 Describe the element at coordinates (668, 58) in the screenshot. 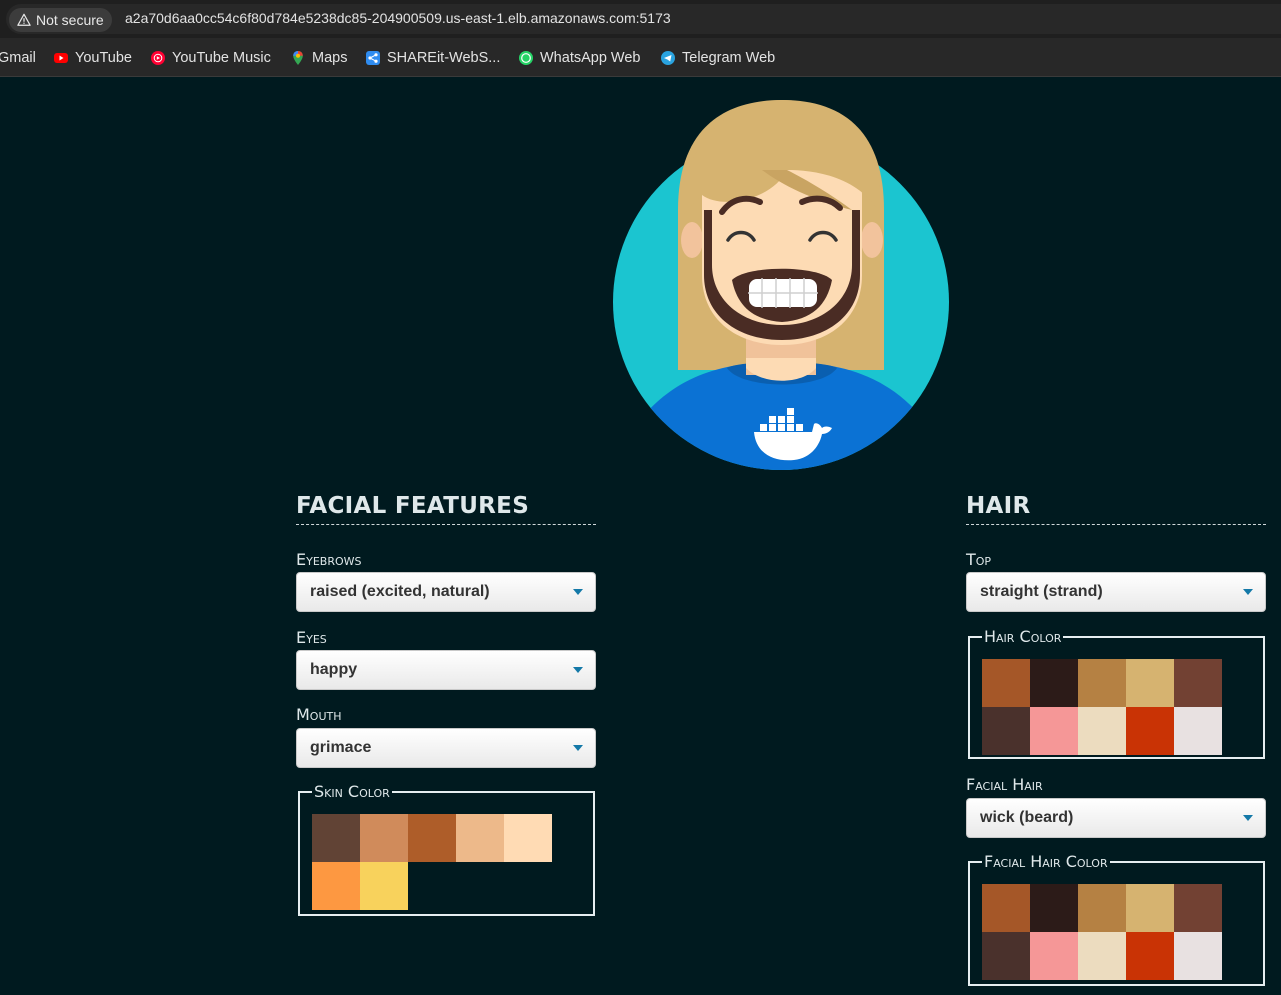

I see `telegram-icon` at that location.